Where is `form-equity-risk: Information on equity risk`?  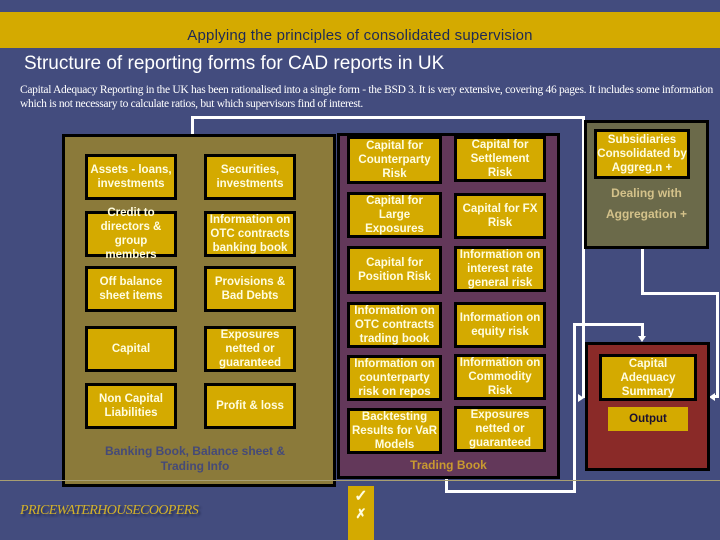 form-equity-risk: Information on equity risk is located at coordinates (500, 325).